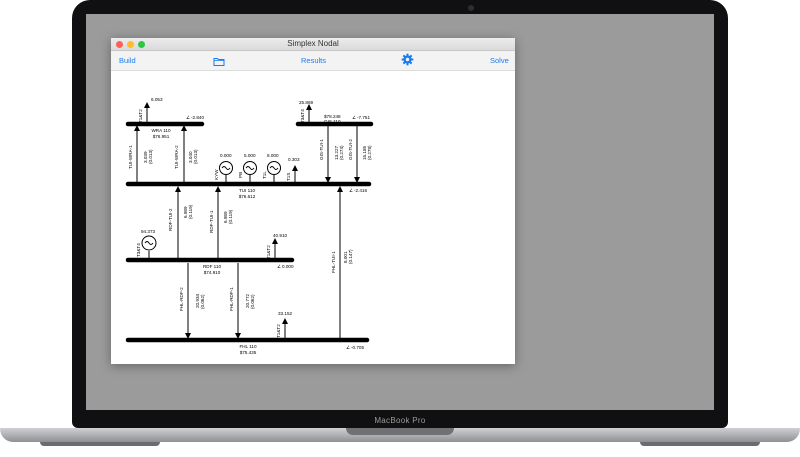  What do you see at coordinates (231, 299) in the screenshot?
I see `line-fhl-rdf-1-name: FHL-RDF-1` at bounding box center [231, 299].